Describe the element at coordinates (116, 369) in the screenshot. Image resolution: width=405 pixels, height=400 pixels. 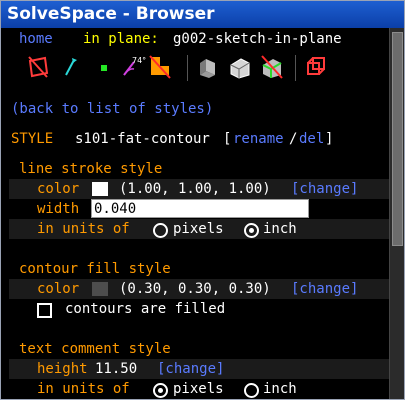
I see `text-height-value: 11.50` at that location.